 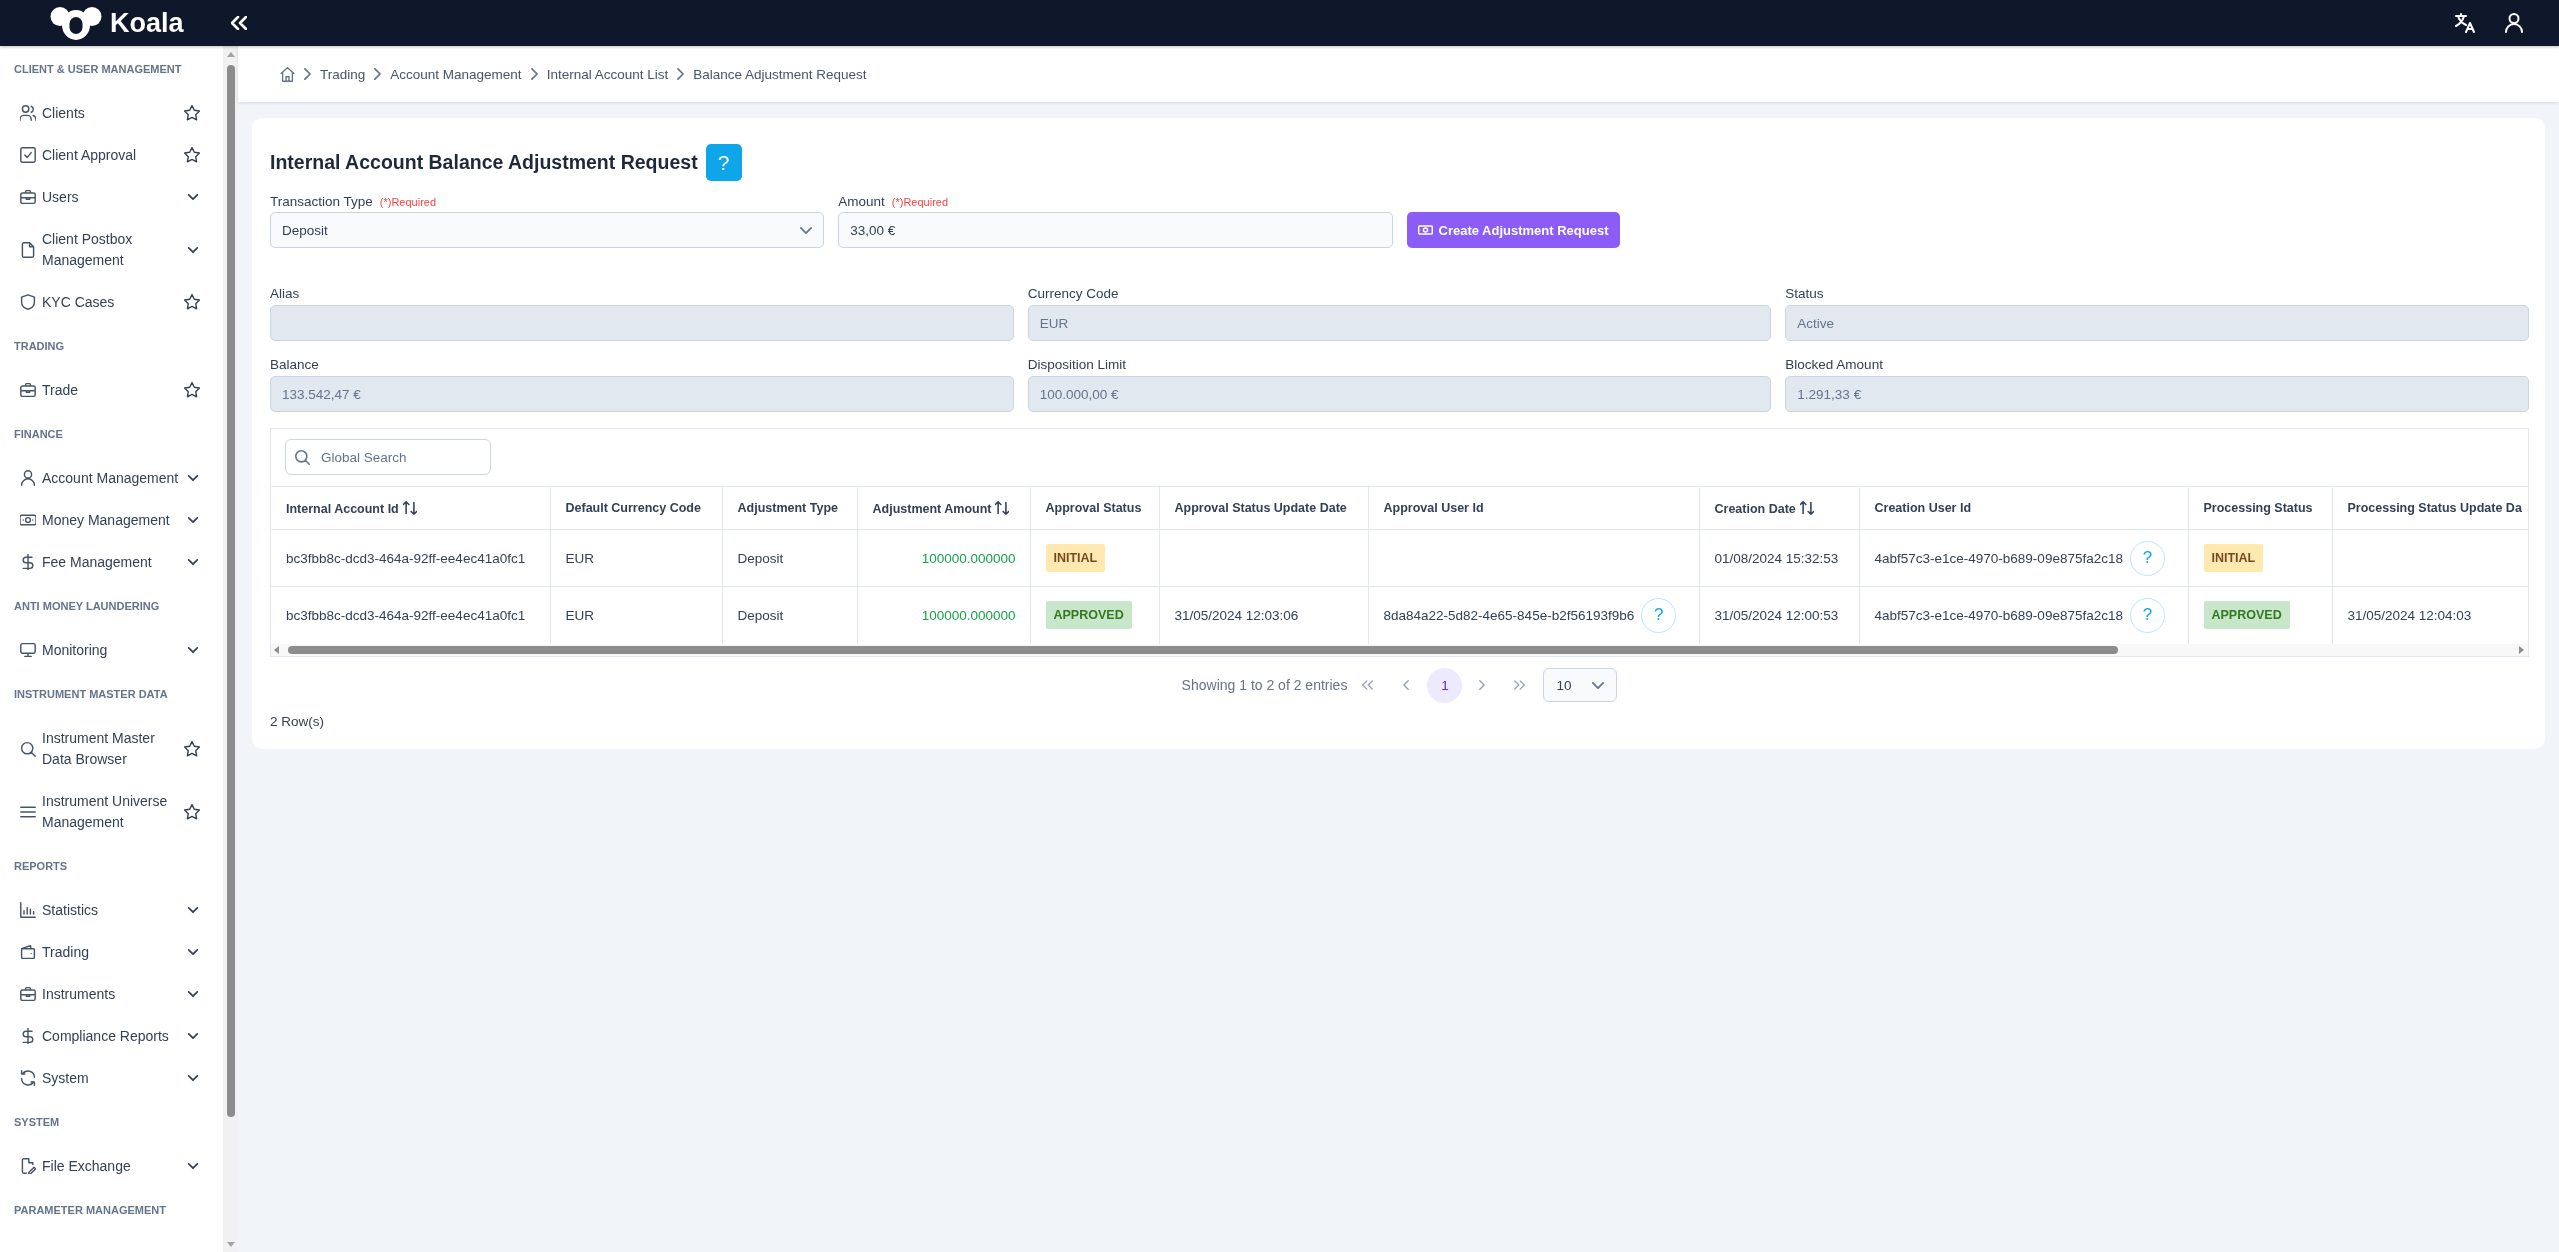 I want to click on logo-text: Koala, so click(x=147, y=23).